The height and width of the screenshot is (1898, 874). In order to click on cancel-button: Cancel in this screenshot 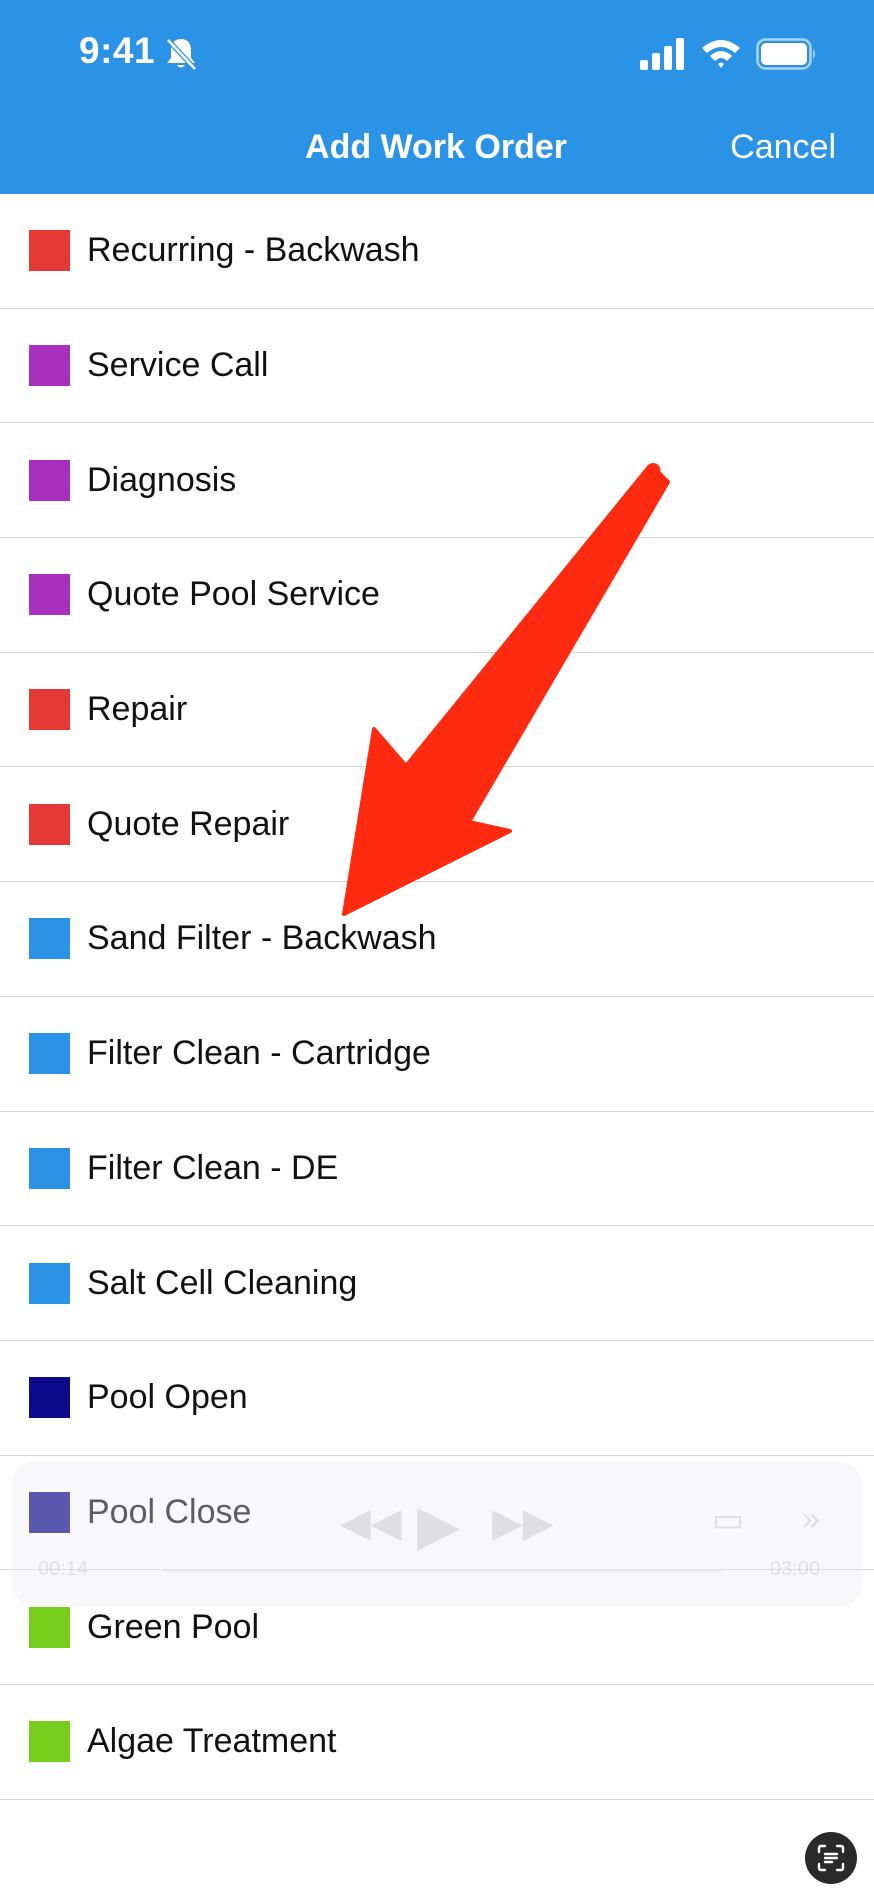, I will do `click(783, 147)`.